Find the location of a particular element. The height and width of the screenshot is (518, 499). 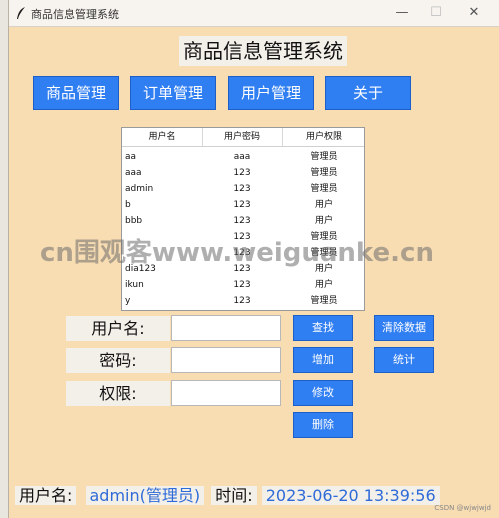

nav-orders-button: 订单管理 is located at coordinates (173, 93).